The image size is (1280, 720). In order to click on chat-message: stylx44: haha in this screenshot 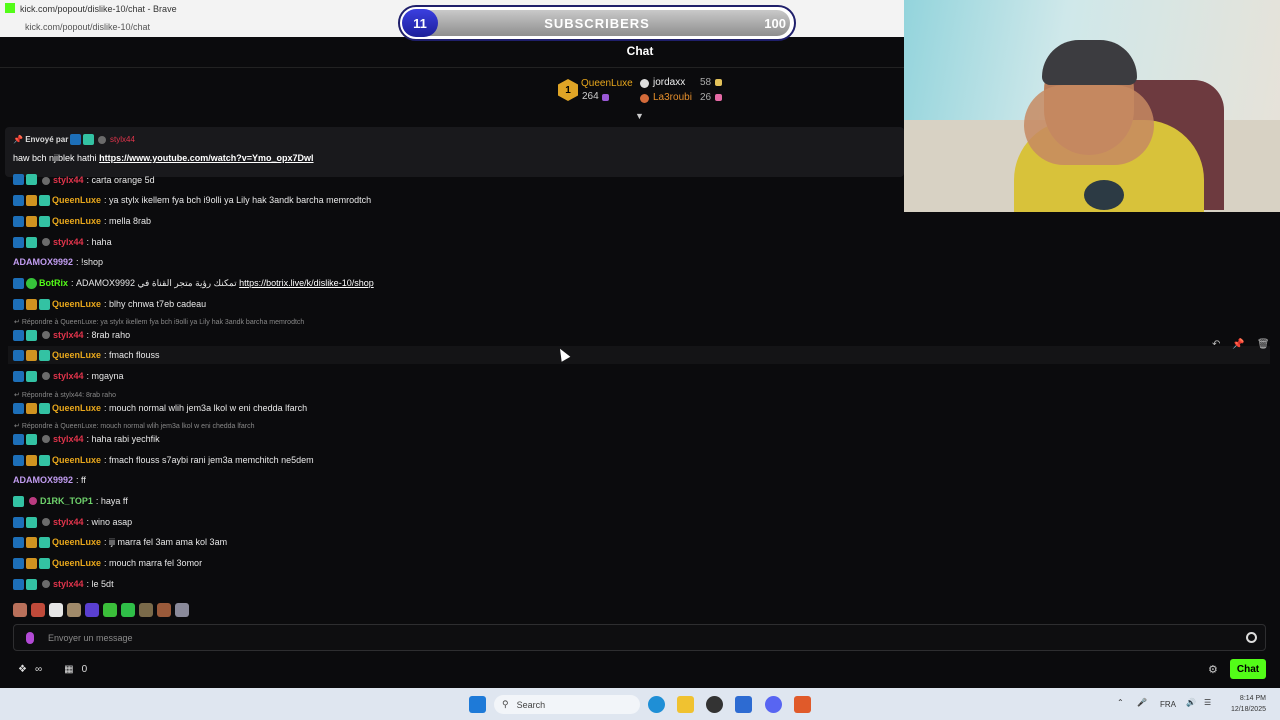, I will do `click(62, 242)`.